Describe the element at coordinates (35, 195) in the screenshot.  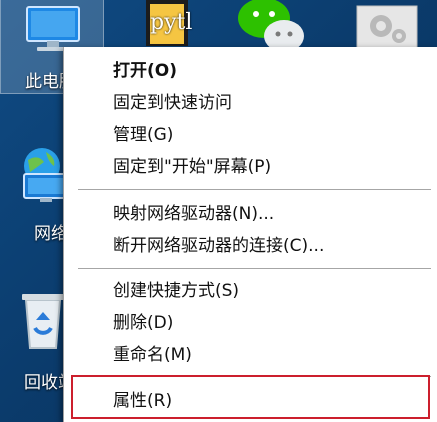
I see `desktop-icon-network: 网络` at that location.